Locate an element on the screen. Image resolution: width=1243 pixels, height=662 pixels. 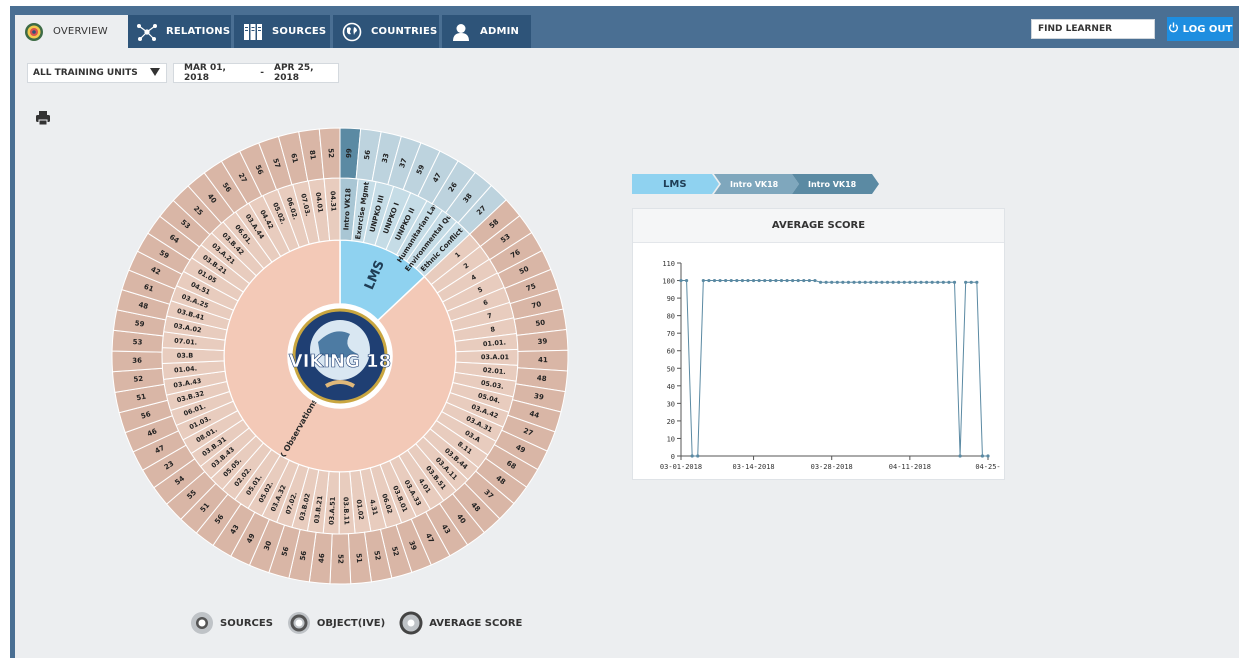
find-learner-input: FIND LEARNER is located at coordinates (1093, 29).